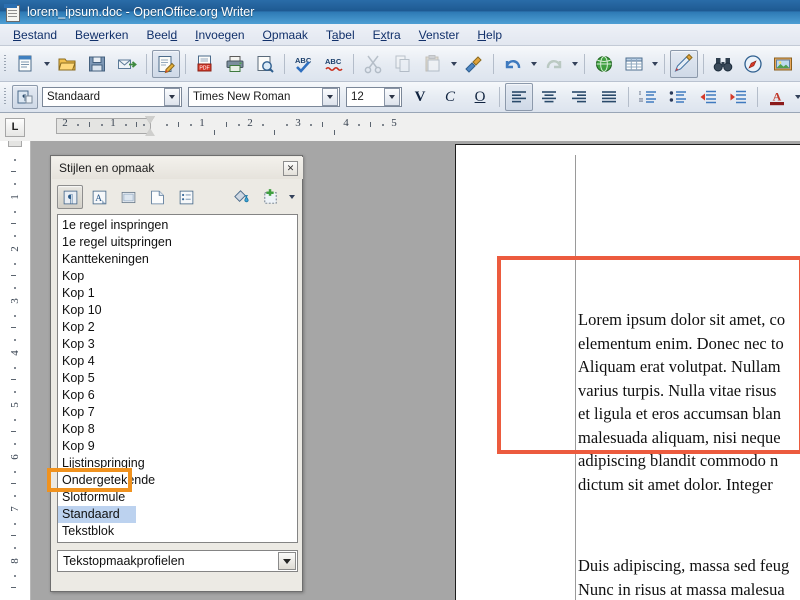  Describe the element at coordinates (177, 395) in the screenshot. I see `list-item: Kop 6` at that location.